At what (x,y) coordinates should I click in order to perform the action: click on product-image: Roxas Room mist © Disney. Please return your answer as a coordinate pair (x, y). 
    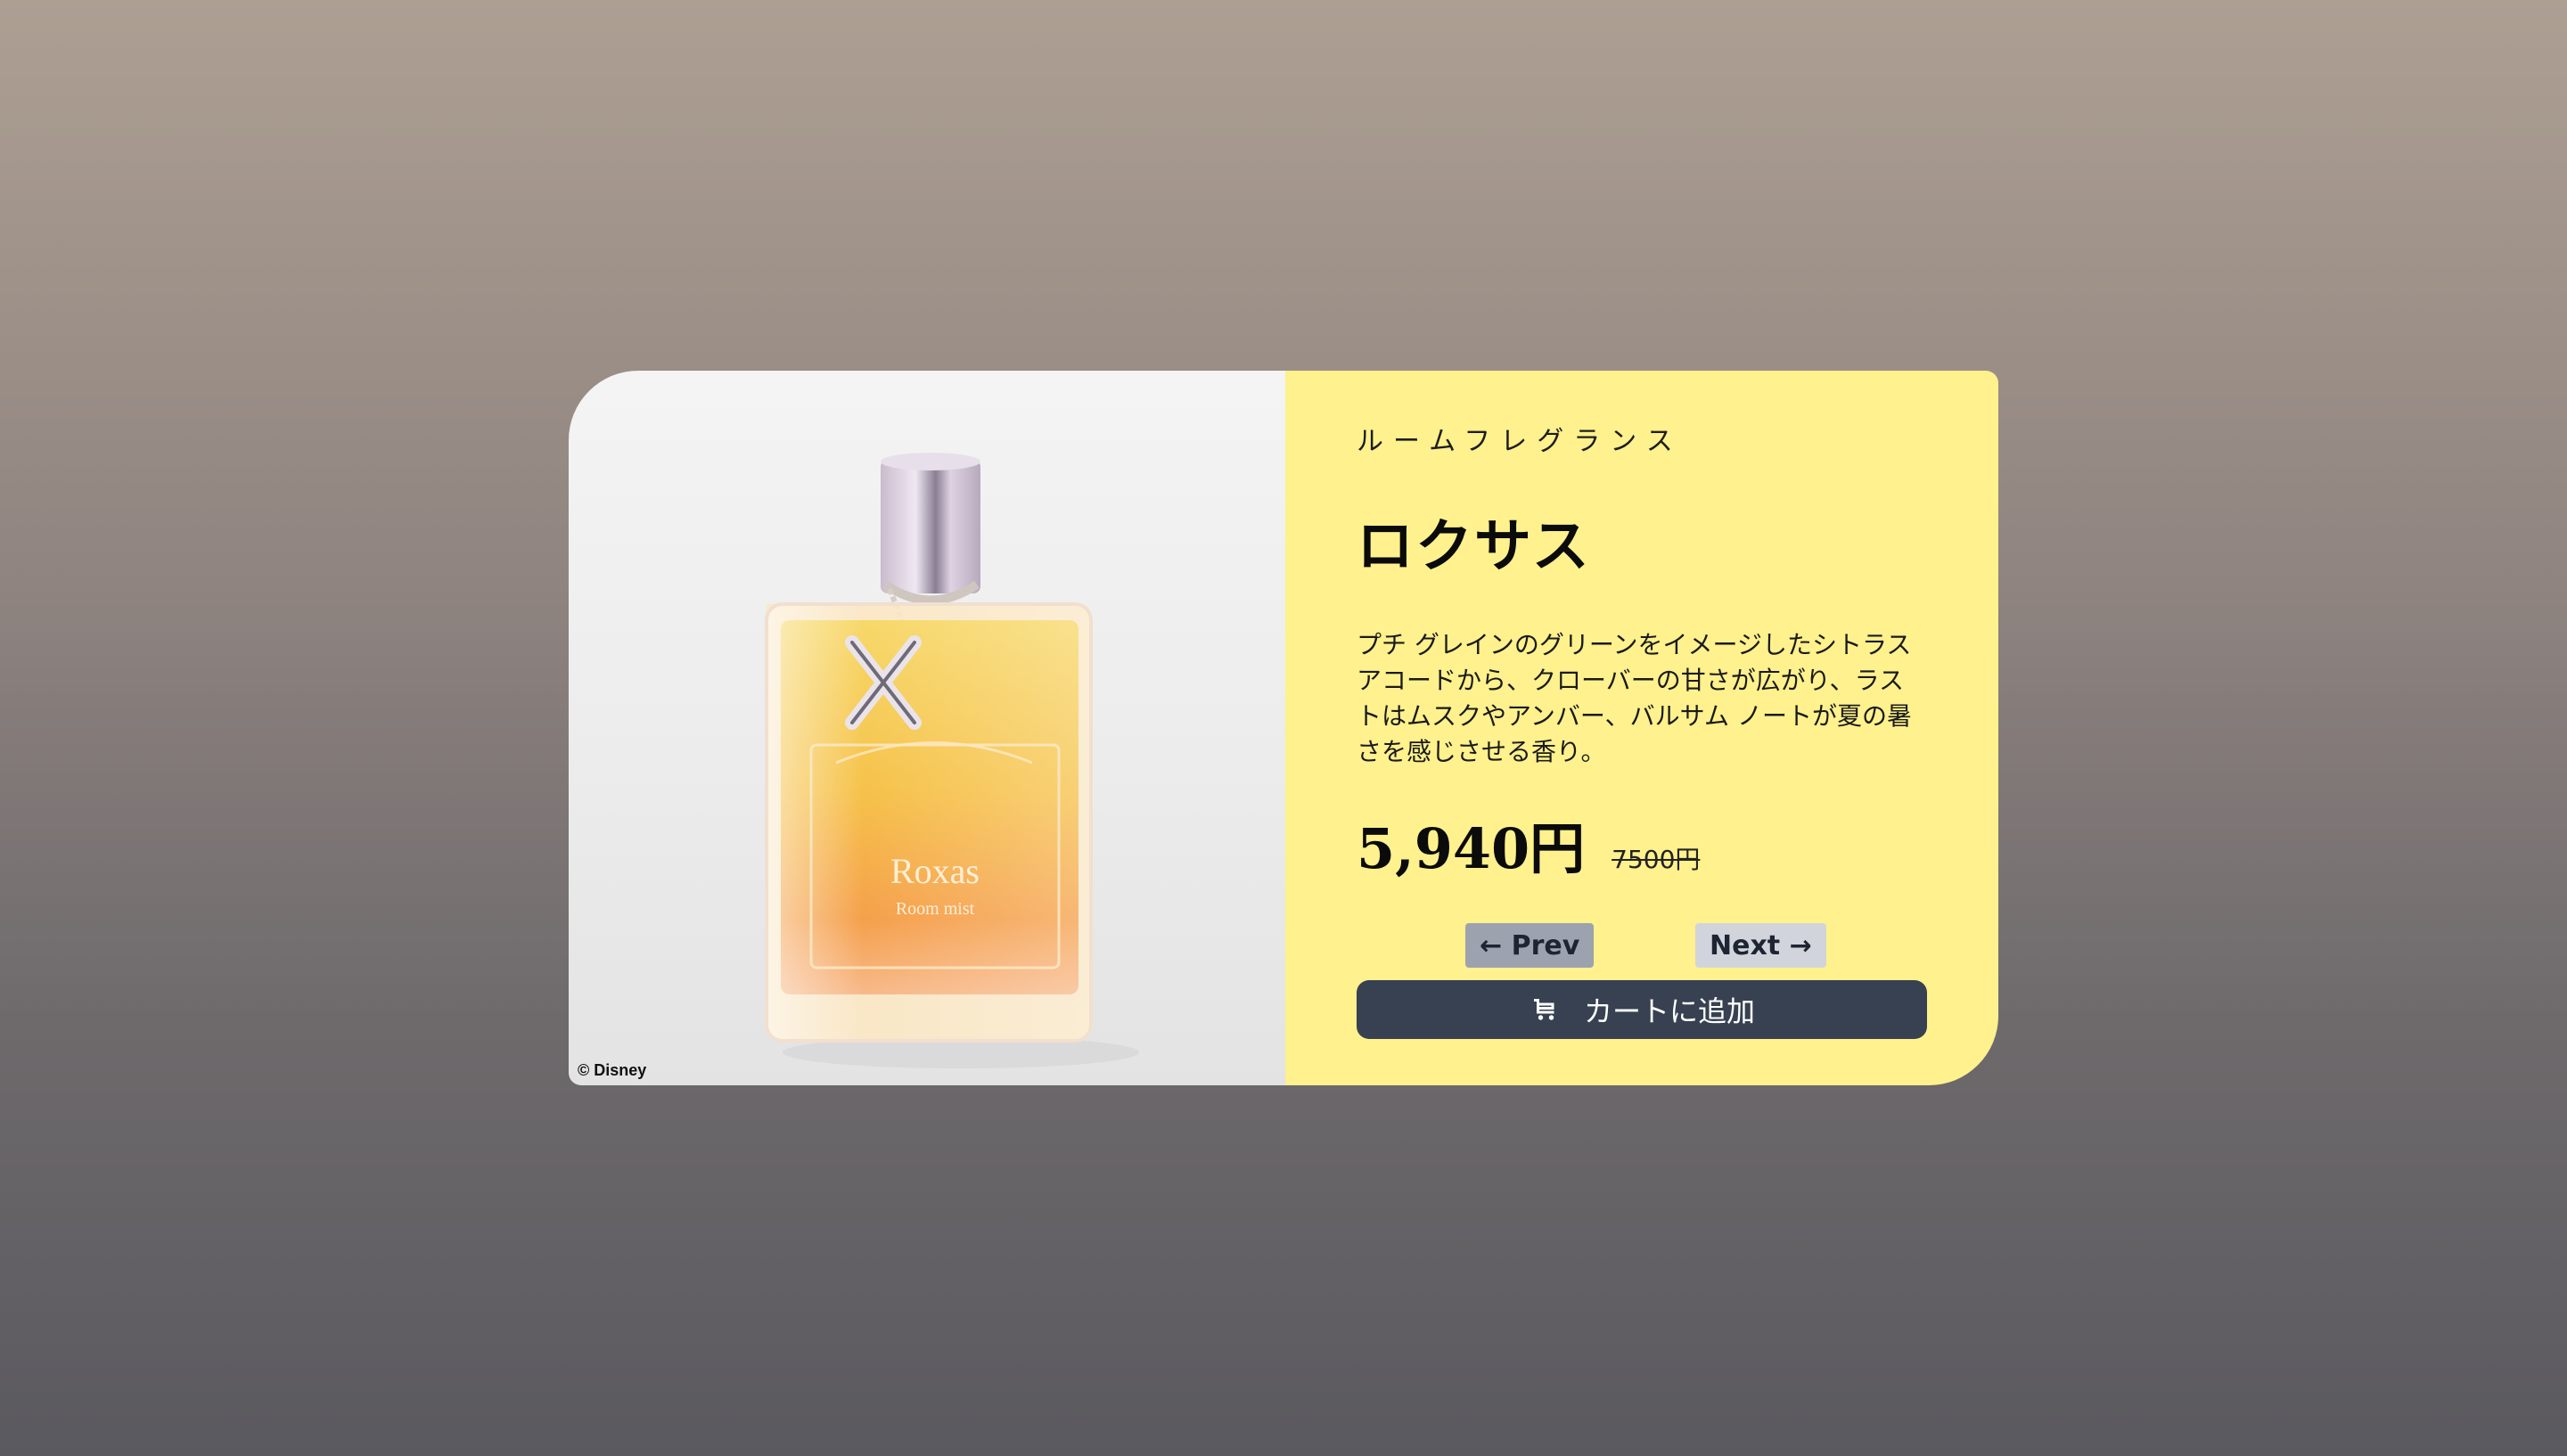
    Looking at the image, I should click on (927, 728).